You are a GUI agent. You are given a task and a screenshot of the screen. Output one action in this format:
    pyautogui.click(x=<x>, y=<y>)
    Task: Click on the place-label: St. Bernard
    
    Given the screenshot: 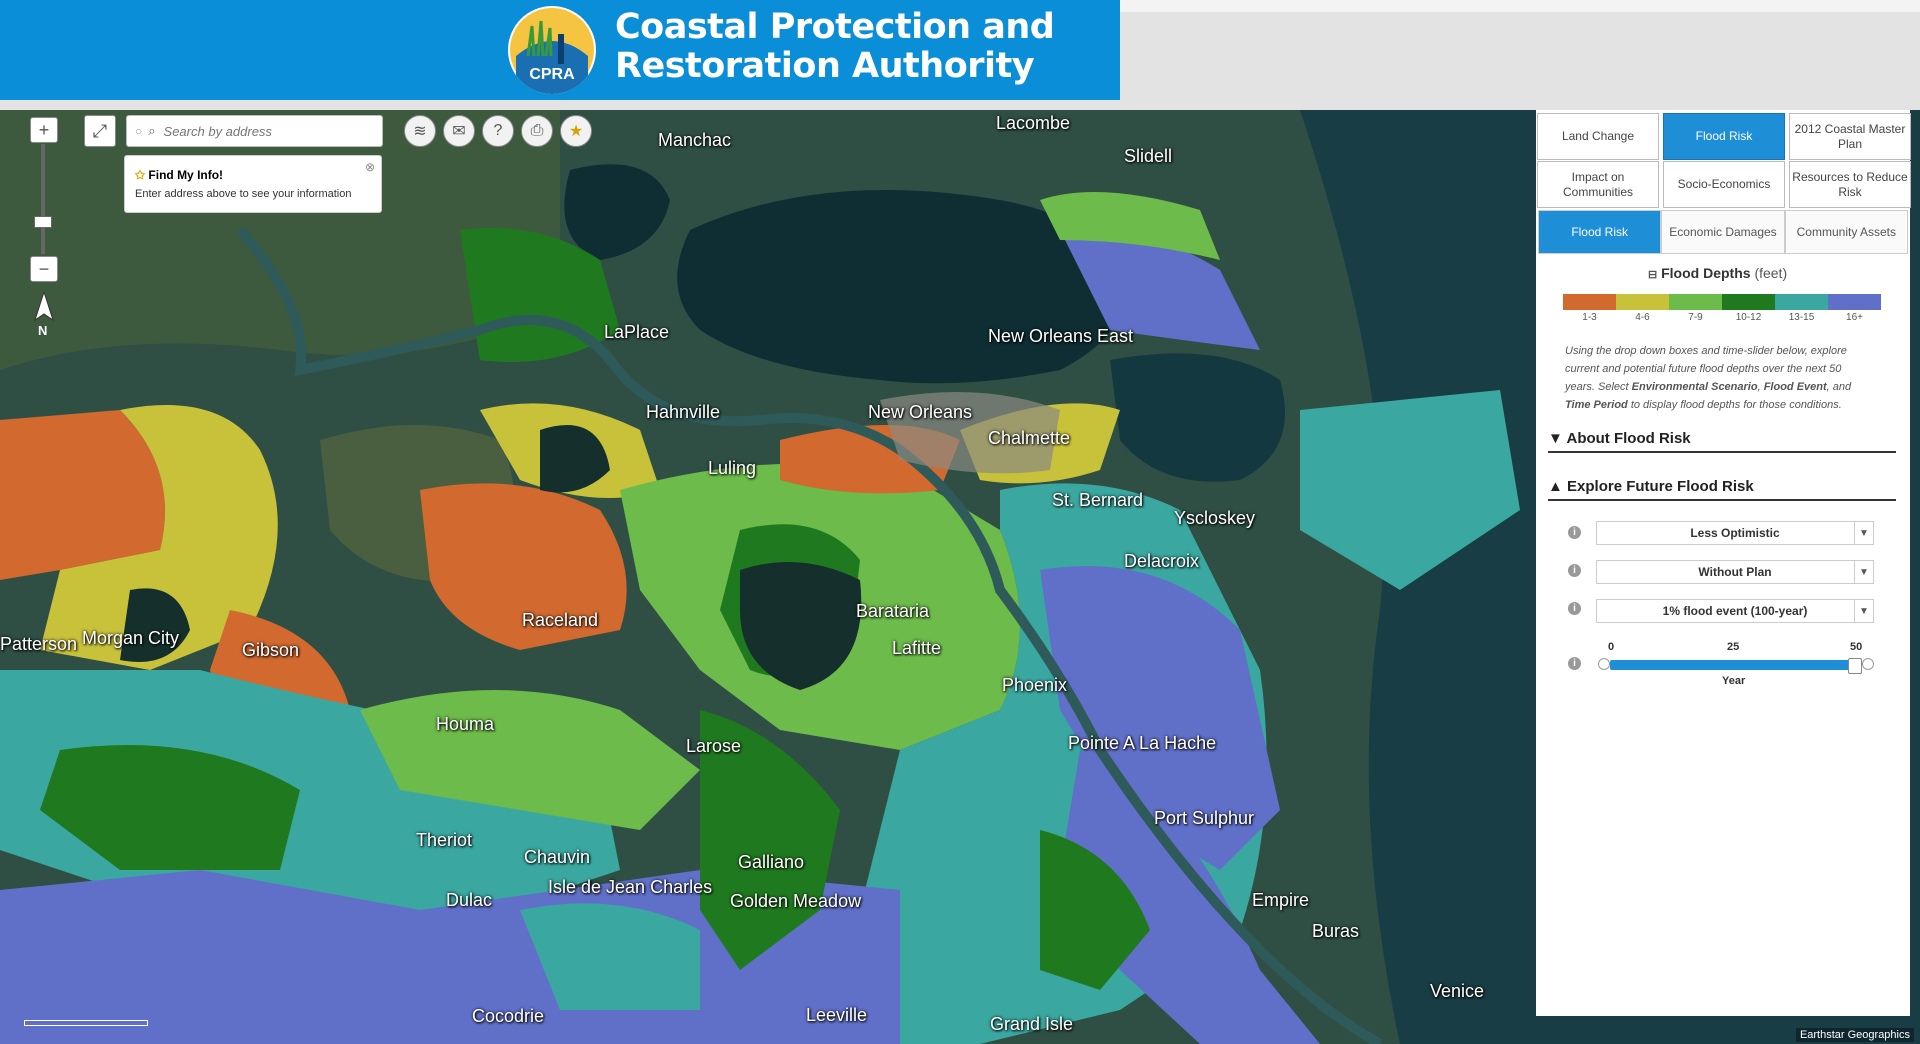 What is the action you would take?
    pyautogui.click(x=1098, y=500)
    